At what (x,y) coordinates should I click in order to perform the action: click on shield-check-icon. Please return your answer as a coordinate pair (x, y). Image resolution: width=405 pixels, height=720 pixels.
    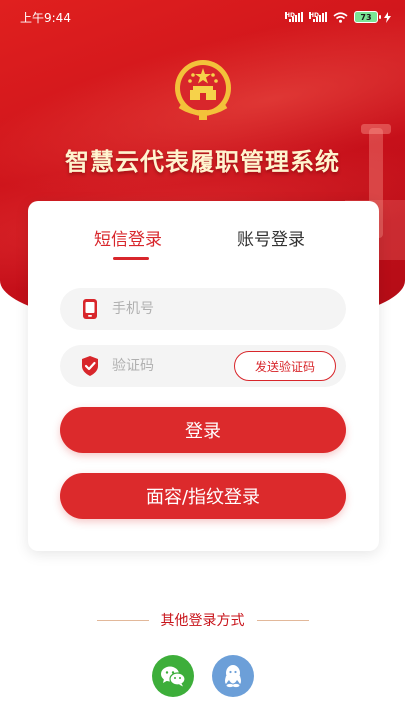
    Looking at the image, I should click on (90, 366).